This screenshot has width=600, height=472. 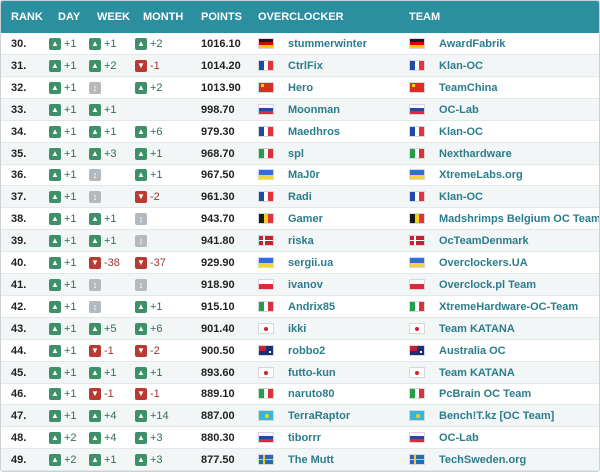 What do you see at coordinates (149, 460) in the screenshot?
I see `month-change: ▲ +3` at bounding box center [149, 460].